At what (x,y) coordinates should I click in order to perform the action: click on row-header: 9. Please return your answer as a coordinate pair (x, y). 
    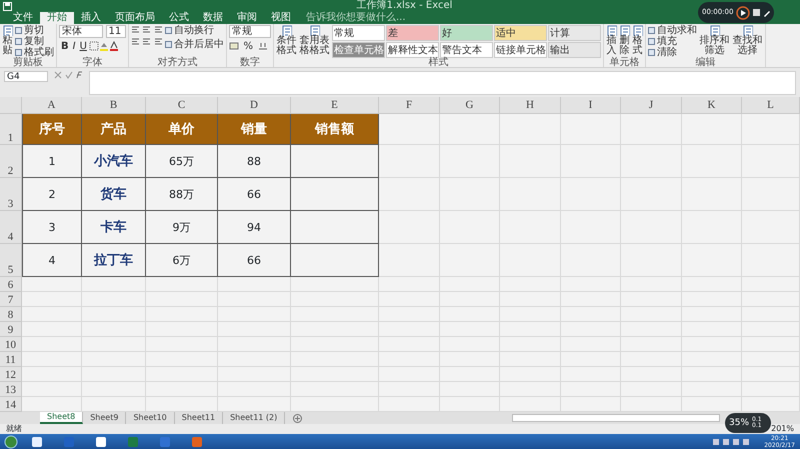
    Looking at the image, I should click on (11, 329).